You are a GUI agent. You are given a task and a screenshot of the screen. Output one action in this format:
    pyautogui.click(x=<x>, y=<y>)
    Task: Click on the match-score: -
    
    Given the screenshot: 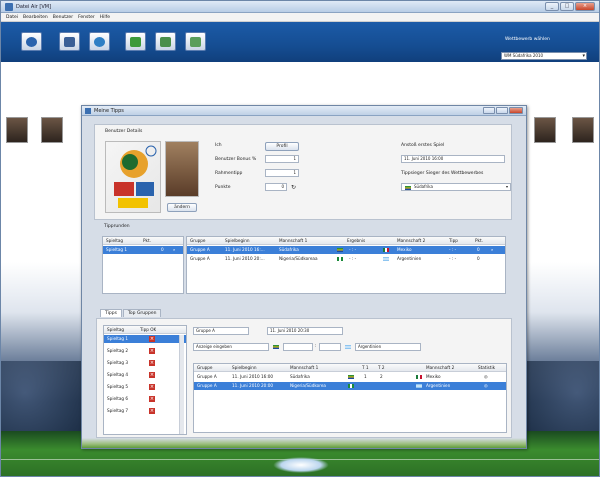 What is the action you would take?
    pyautogui.click(x=353, y=258)
    